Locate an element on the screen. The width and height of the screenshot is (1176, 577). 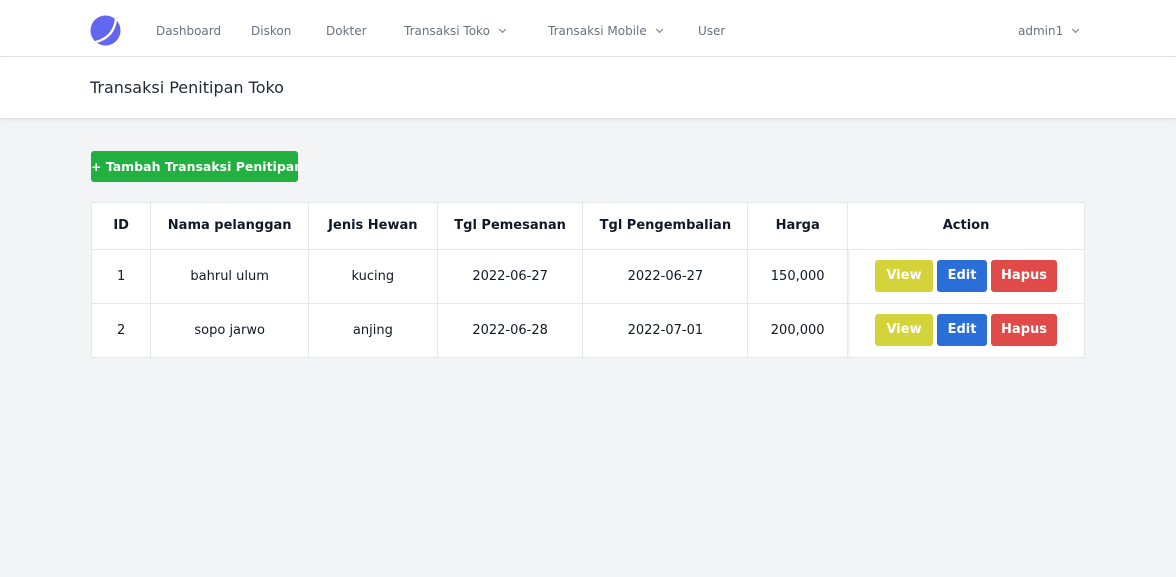
app-logo-icon is located at coordinates (105, 30).